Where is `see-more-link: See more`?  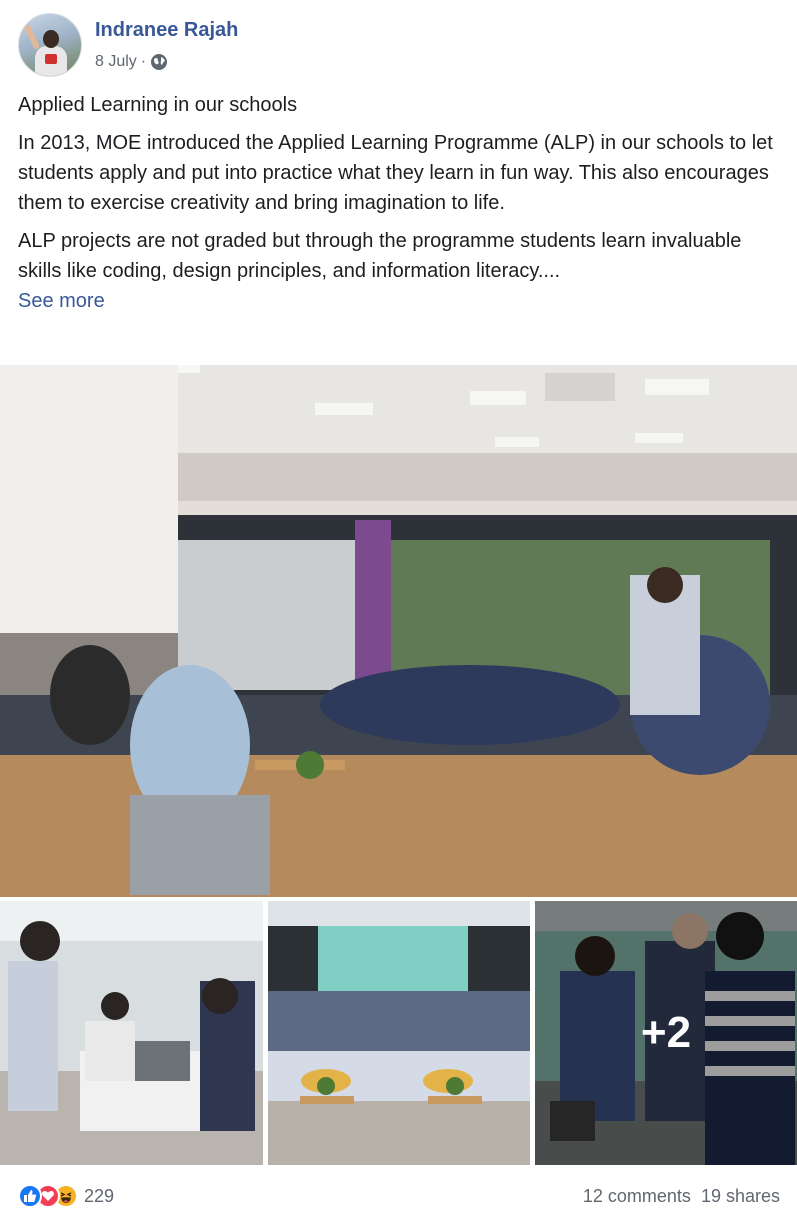 see-more-link: See more is located at coordinates (400, 301).